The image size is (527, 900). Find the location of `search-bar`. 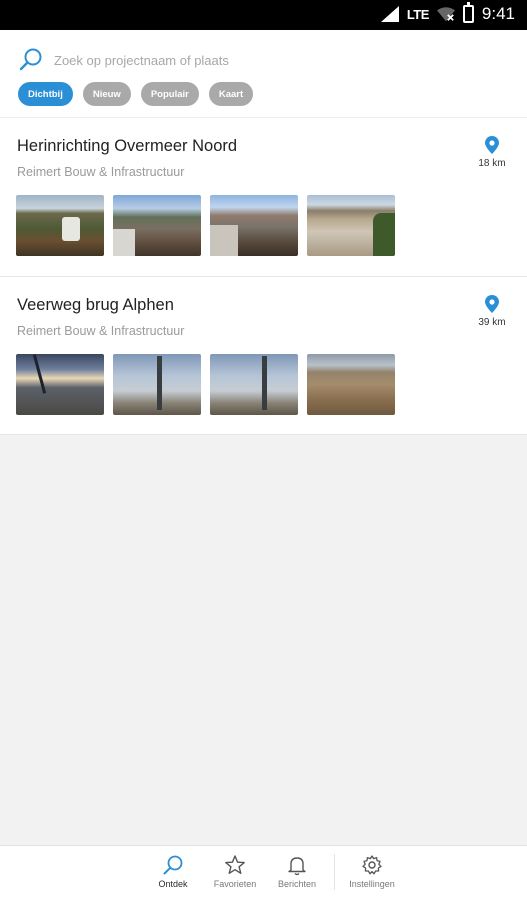

search-bar is located at coordinates (236, 60).